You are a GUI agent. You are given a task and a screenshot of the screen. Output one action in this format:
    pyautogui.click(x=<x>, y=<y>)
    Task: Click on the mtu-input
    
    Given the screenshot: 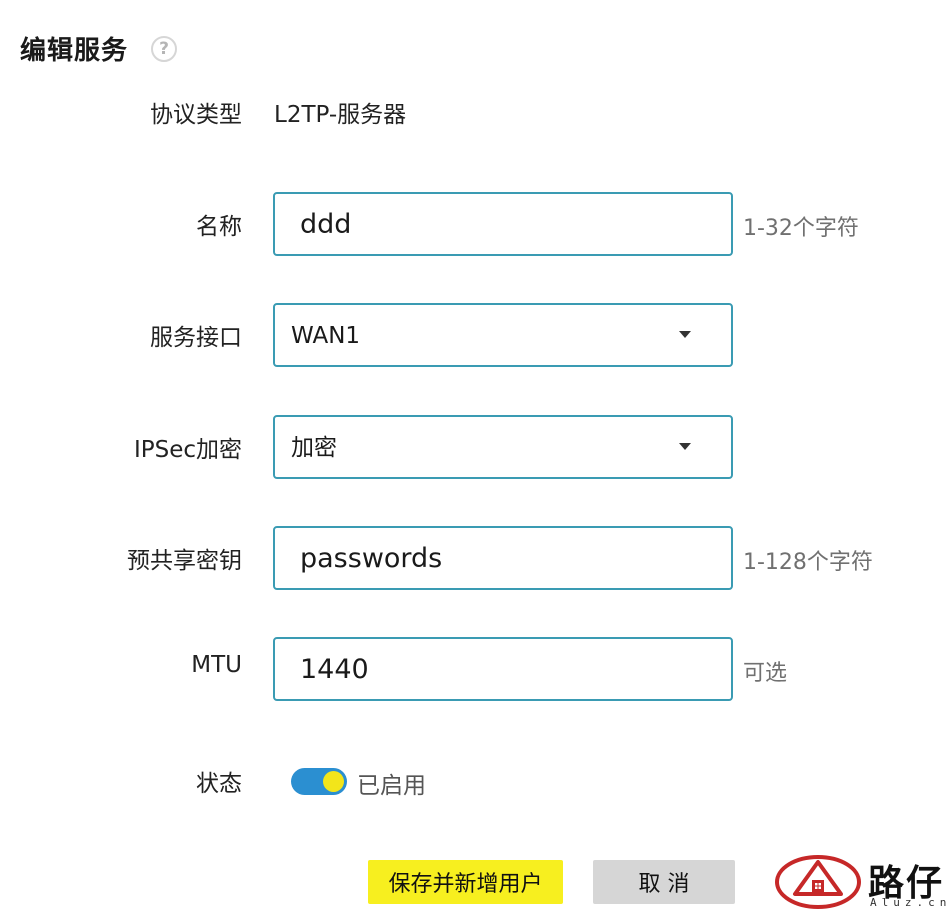 What is the action you would take?
    pyautogui.click(x=503, y=669)
    